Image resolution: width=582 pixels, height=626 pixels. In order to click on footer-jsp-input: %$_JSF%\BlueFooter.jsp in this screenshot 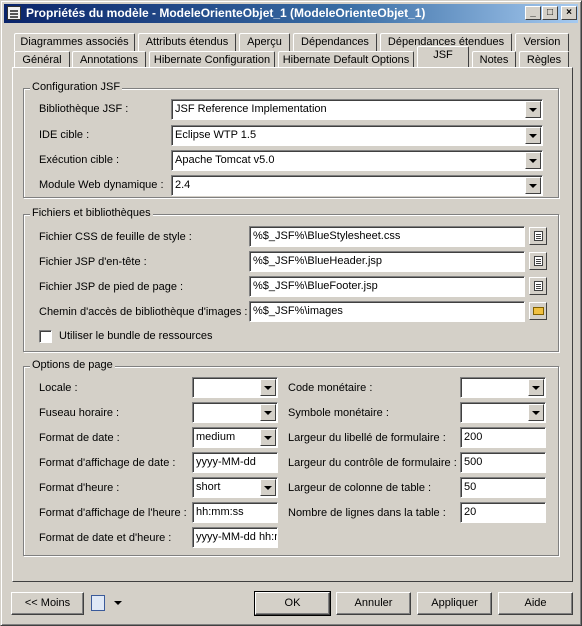, I will do `click(387, 286)`.